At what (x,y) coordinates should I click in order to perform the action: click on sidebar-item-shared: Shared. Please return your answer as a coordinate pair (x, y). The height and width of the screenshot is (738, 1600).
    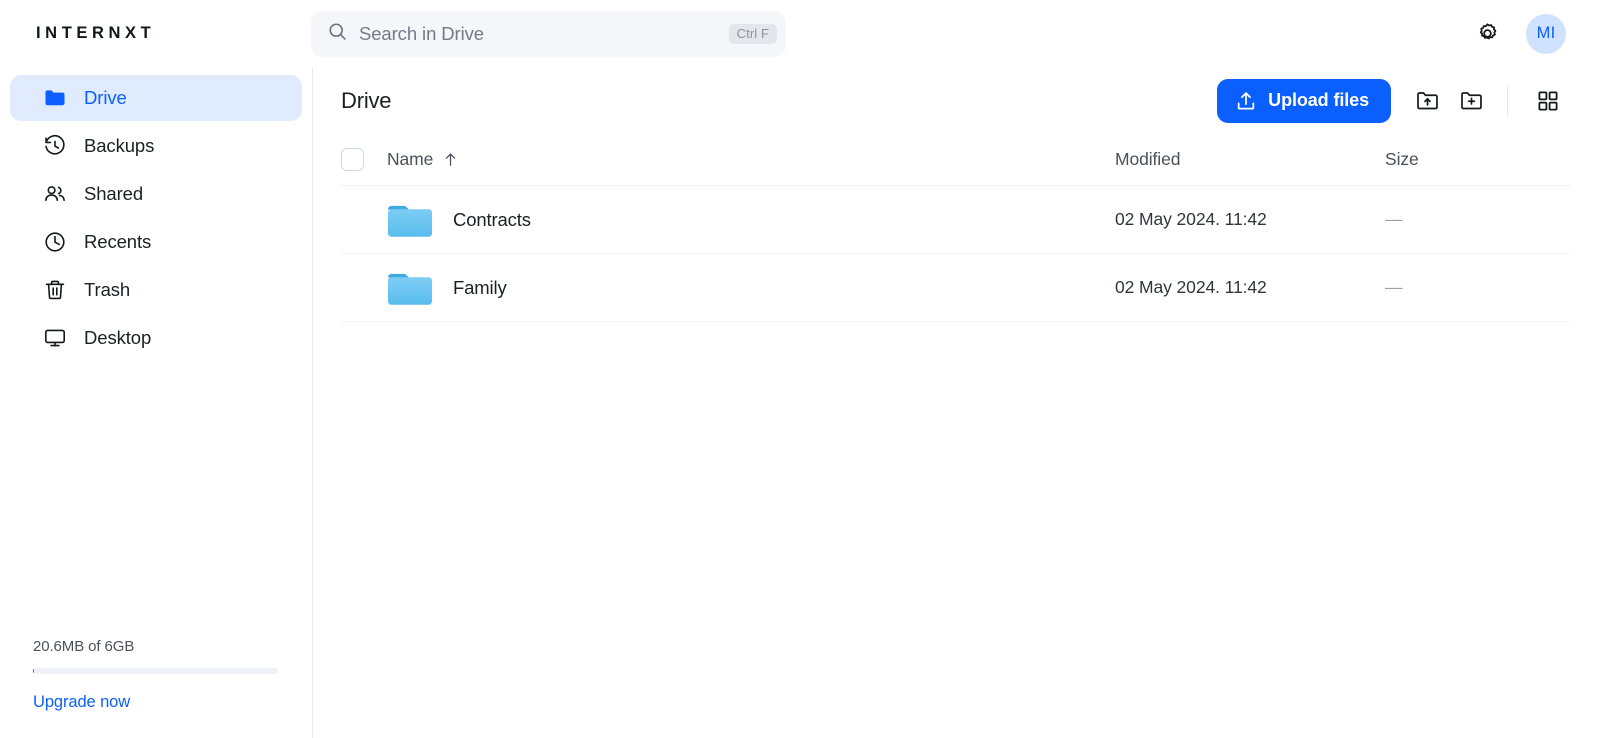
    Looking at the image, I should click on (156, 194).